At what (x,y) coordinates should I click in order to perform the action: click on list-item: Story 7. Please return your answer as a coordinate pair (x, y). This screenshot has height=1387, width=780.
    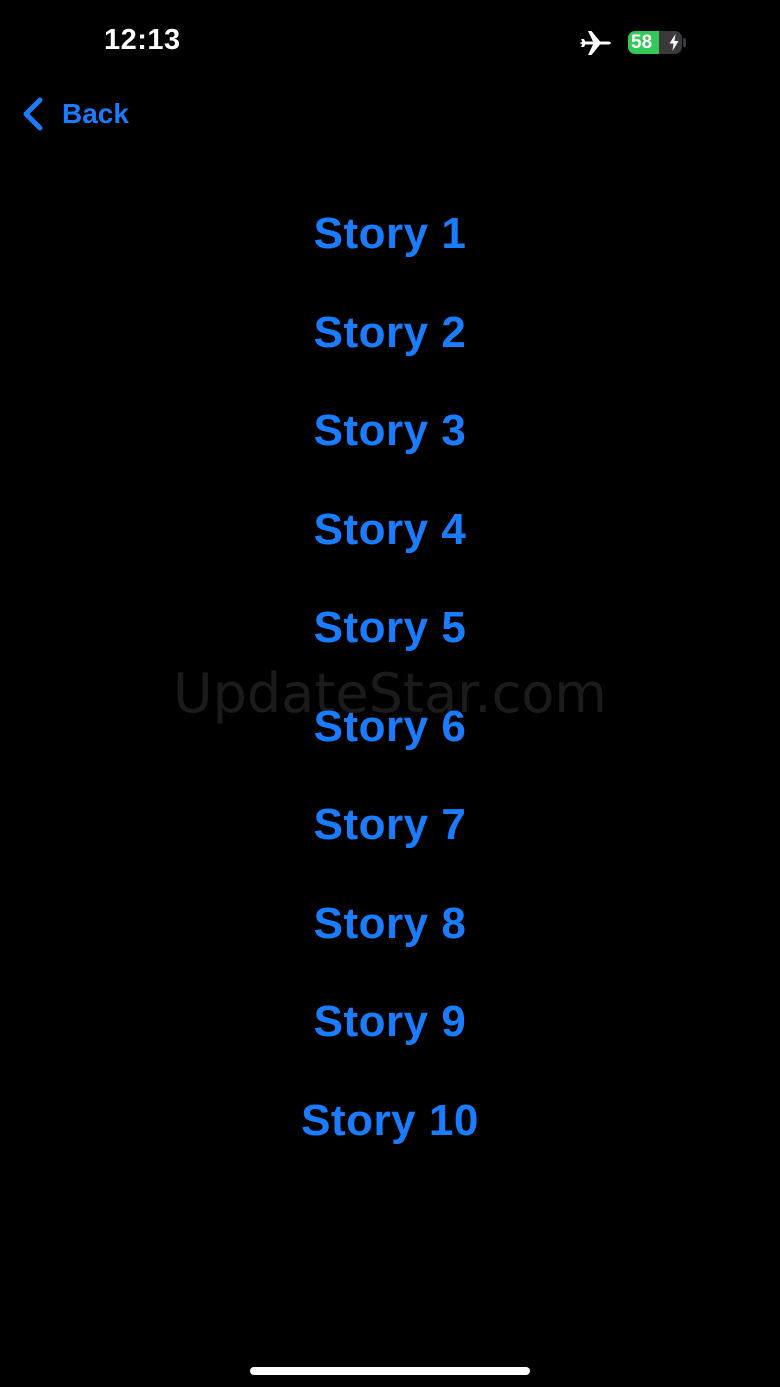
    Looking at the image, I should click on (390, 825).